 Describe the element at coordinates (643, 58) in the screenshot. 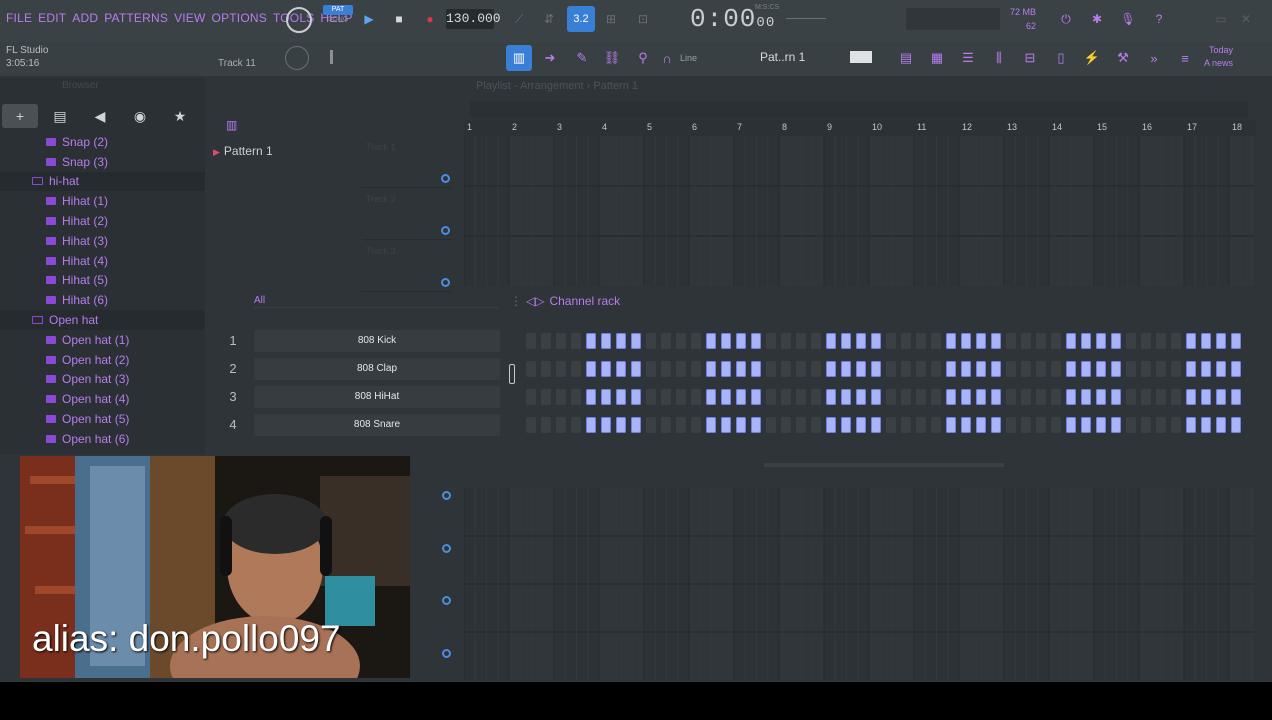

I see `stamp-icon: ⚲` at that location.